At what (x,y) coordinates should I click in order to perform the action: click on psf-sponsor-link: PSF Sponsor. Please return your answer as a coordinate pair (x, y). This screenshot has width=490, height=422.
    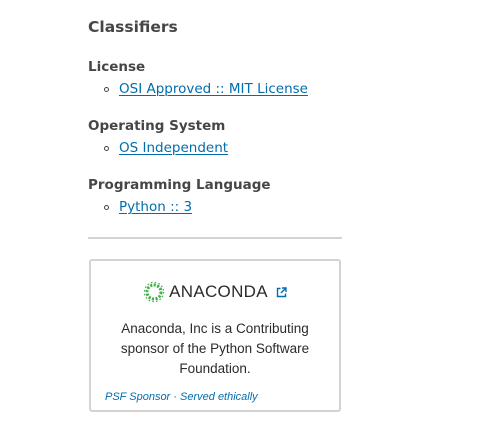
    Looking at the image, I should click on (137, 397).